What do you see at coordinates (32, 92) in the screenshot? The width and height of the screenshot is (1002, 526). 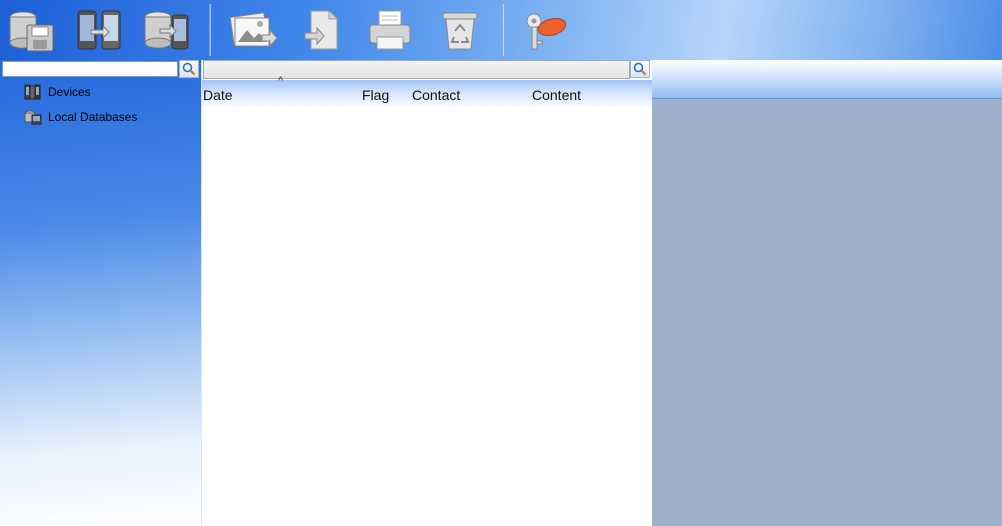 I see `devices-icon` at bounding box center [32, 92].